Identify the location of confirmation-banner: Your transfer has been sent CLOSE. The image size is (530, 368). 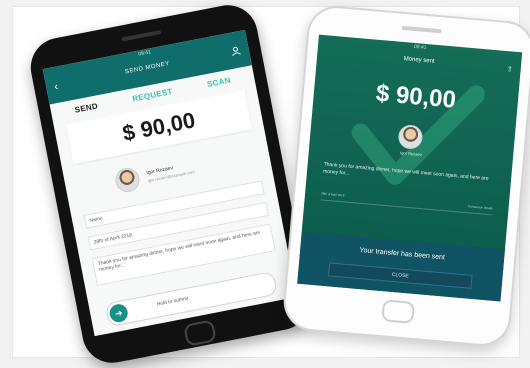
(401, 266).